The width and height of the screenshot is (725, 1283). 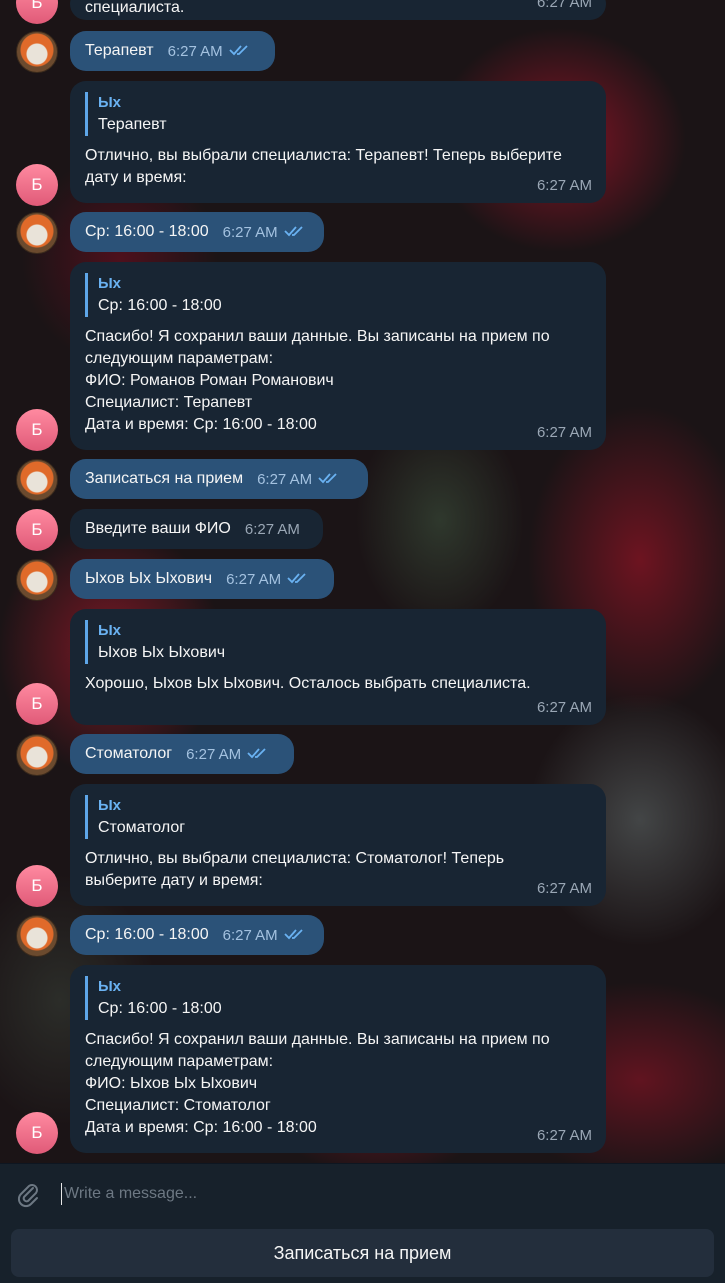 I want to click on incoming-message: специалиста. 6:27 AM, so click(x=338, y=10).